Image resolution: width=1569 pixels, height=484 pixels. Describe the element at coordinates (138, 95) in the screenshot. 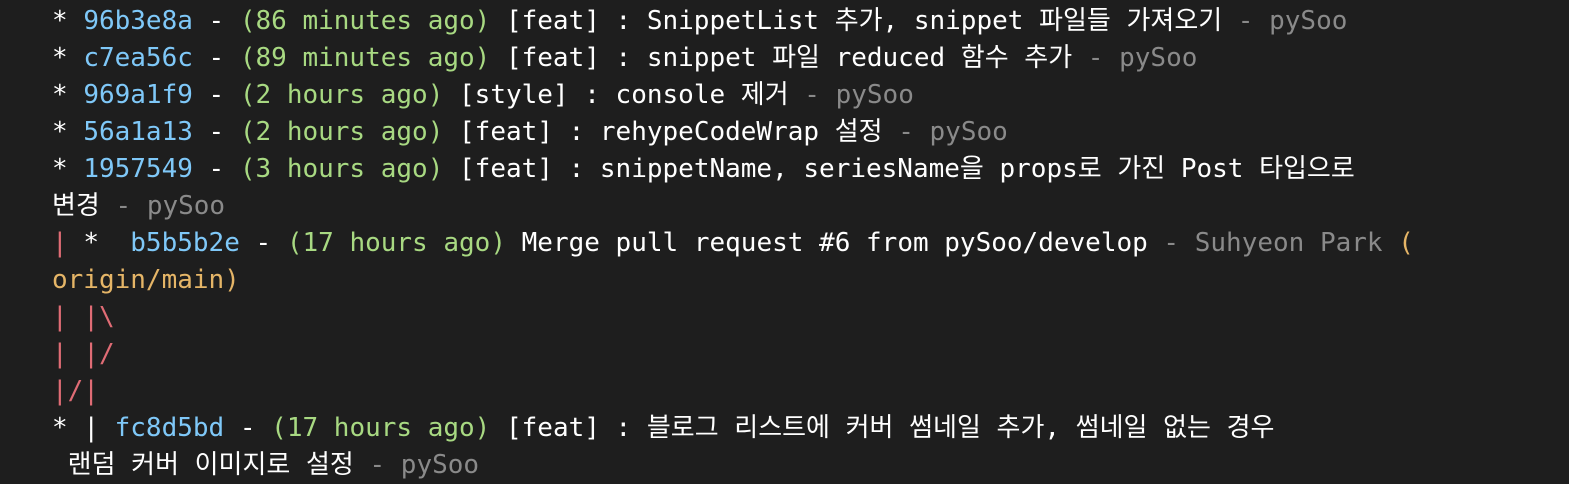

I see `commit-hash: 969a1f9` at that location.